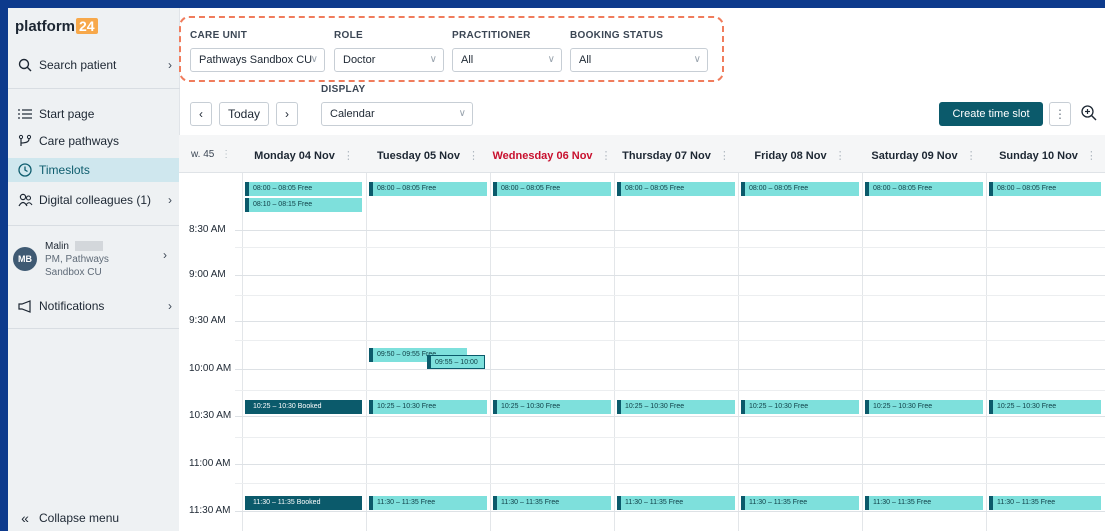 Image resolution: width=1105 pixels, height=531 pixels. Describe the element at coordinates (303, 407) in the screenshot. I see `time-slot-booked: 10:25 – 10:30 Booked` at that location.